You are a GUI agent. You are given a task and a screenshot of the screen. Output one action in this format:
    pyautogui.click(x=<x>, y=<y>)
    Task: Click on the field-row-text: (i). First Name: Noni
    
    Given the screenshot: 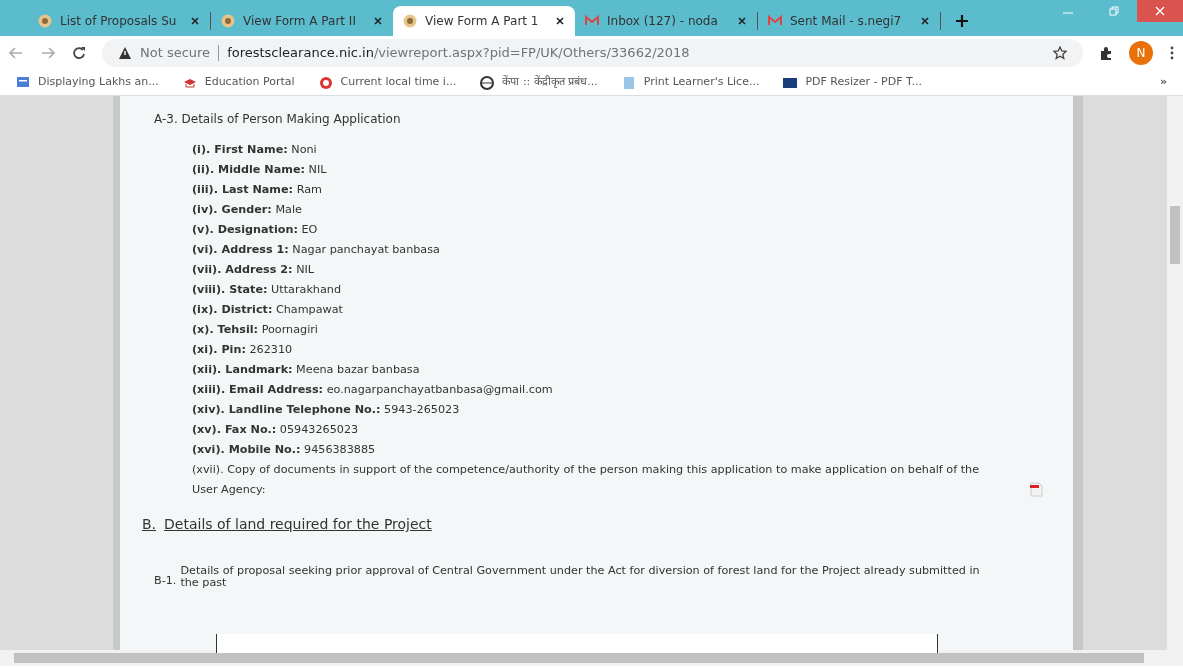 What is the action you would take?
    pyautogui.click(x=255, y=150)
    